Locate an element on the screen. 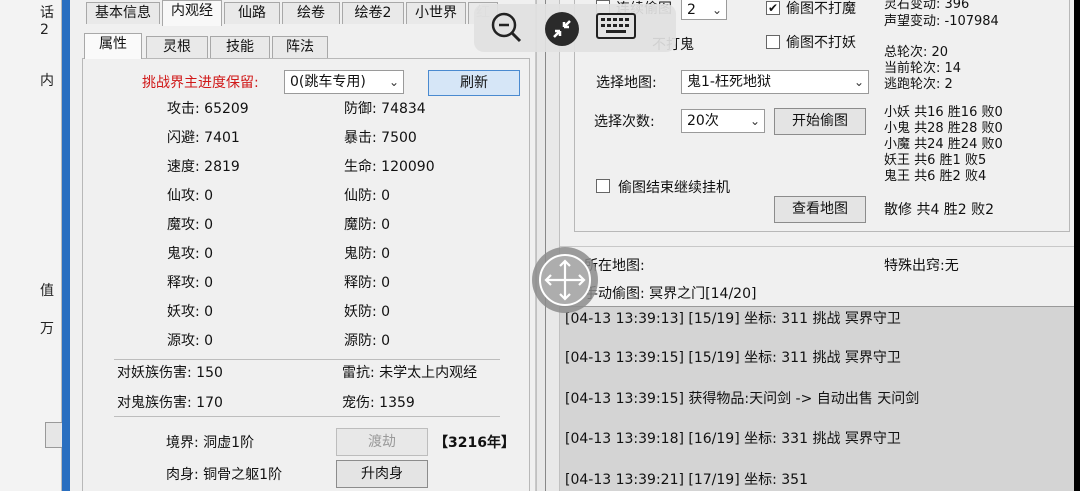  subtab-formation: 阵法 is located at coordinates (300, 47).